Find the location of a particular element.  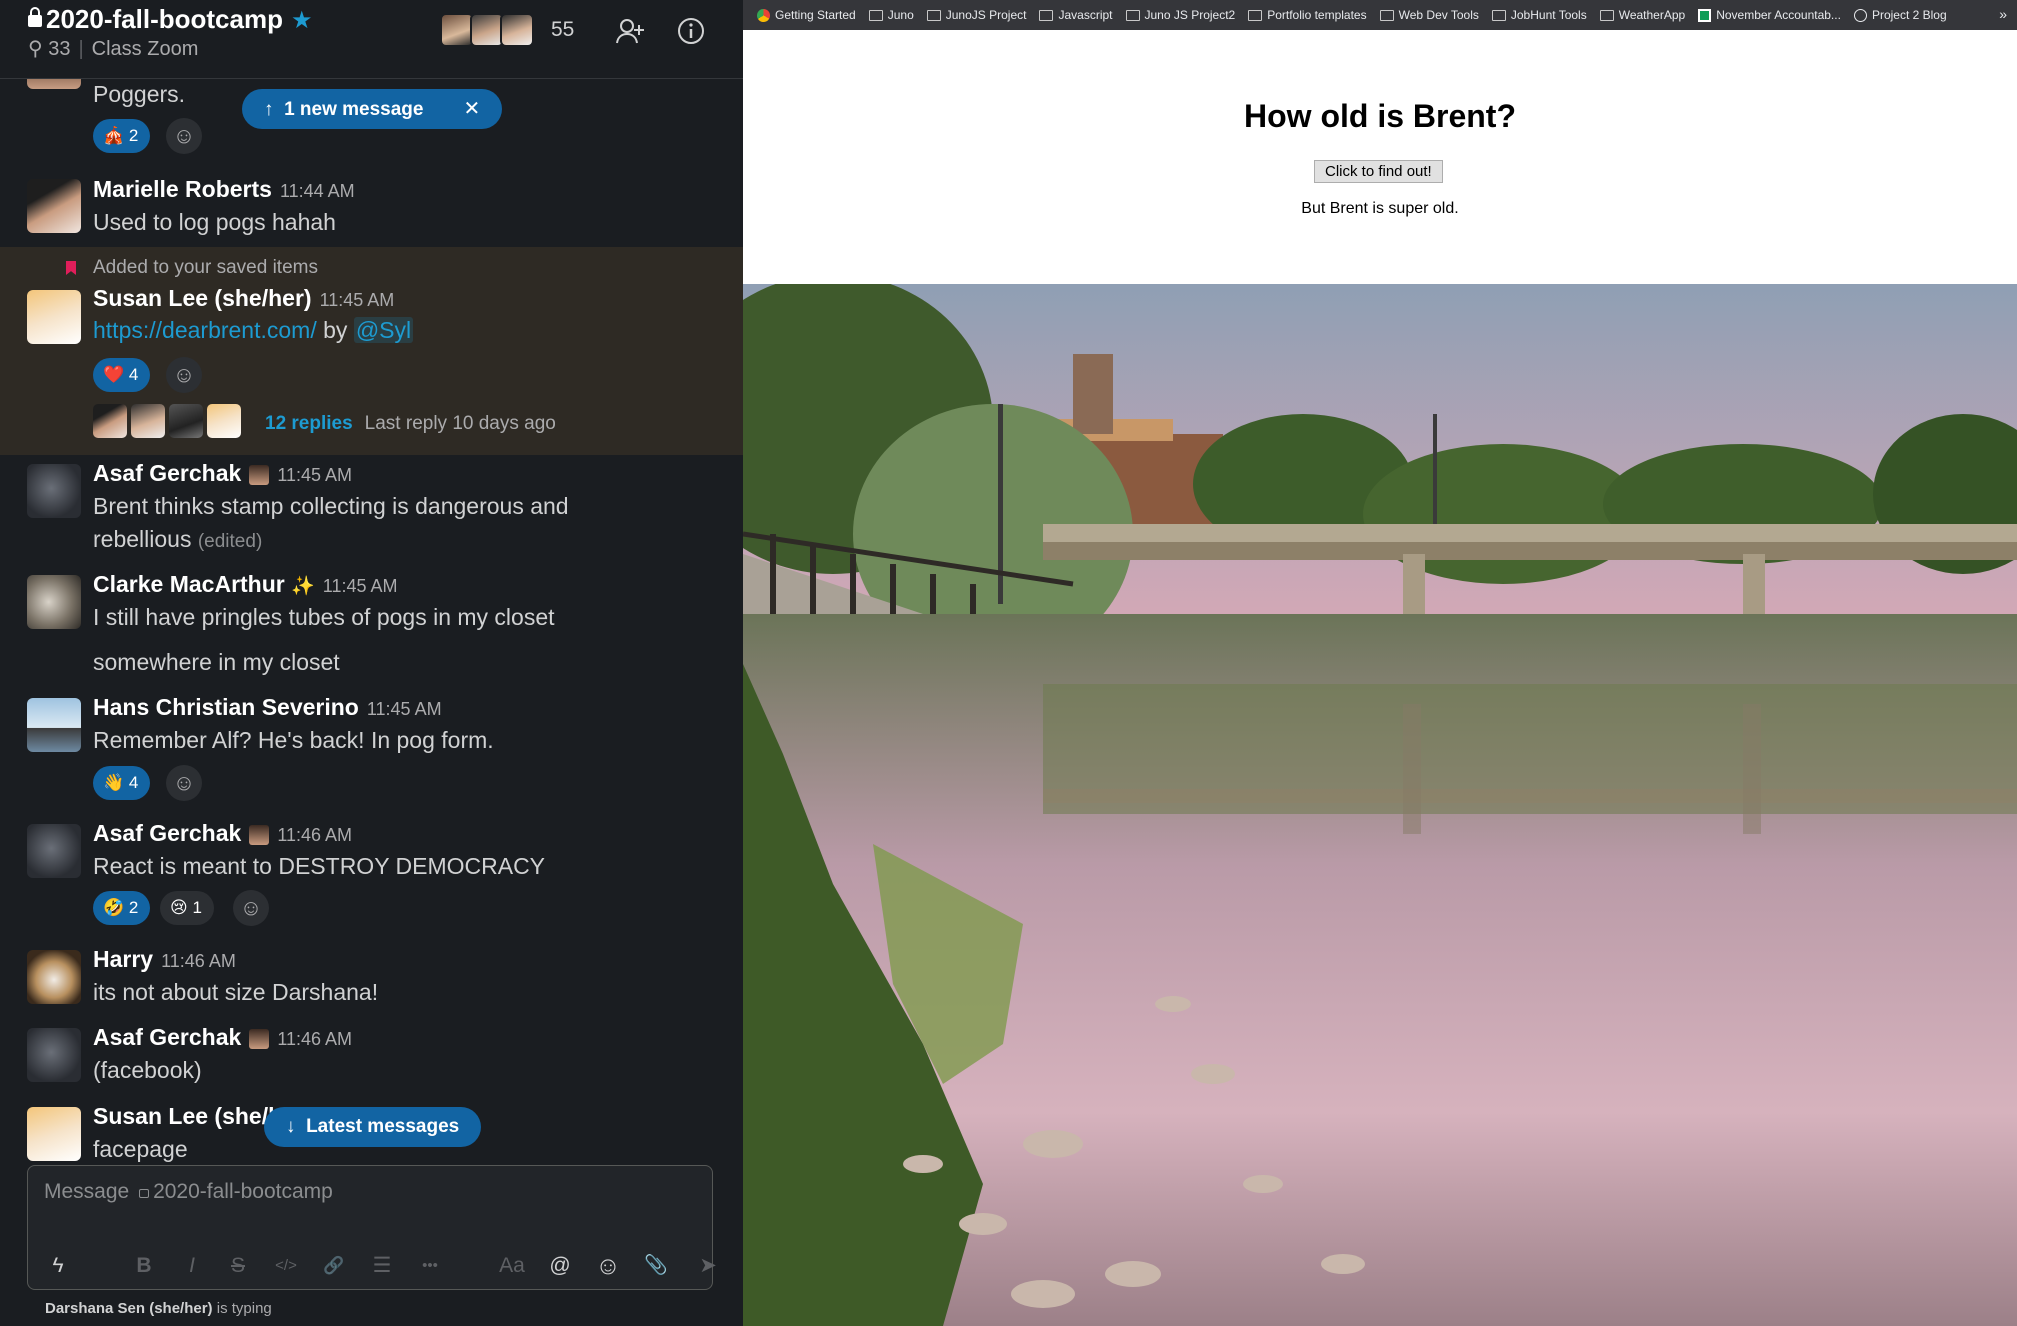

reaction: 🤣 2 is located at coordinates (122, 908).